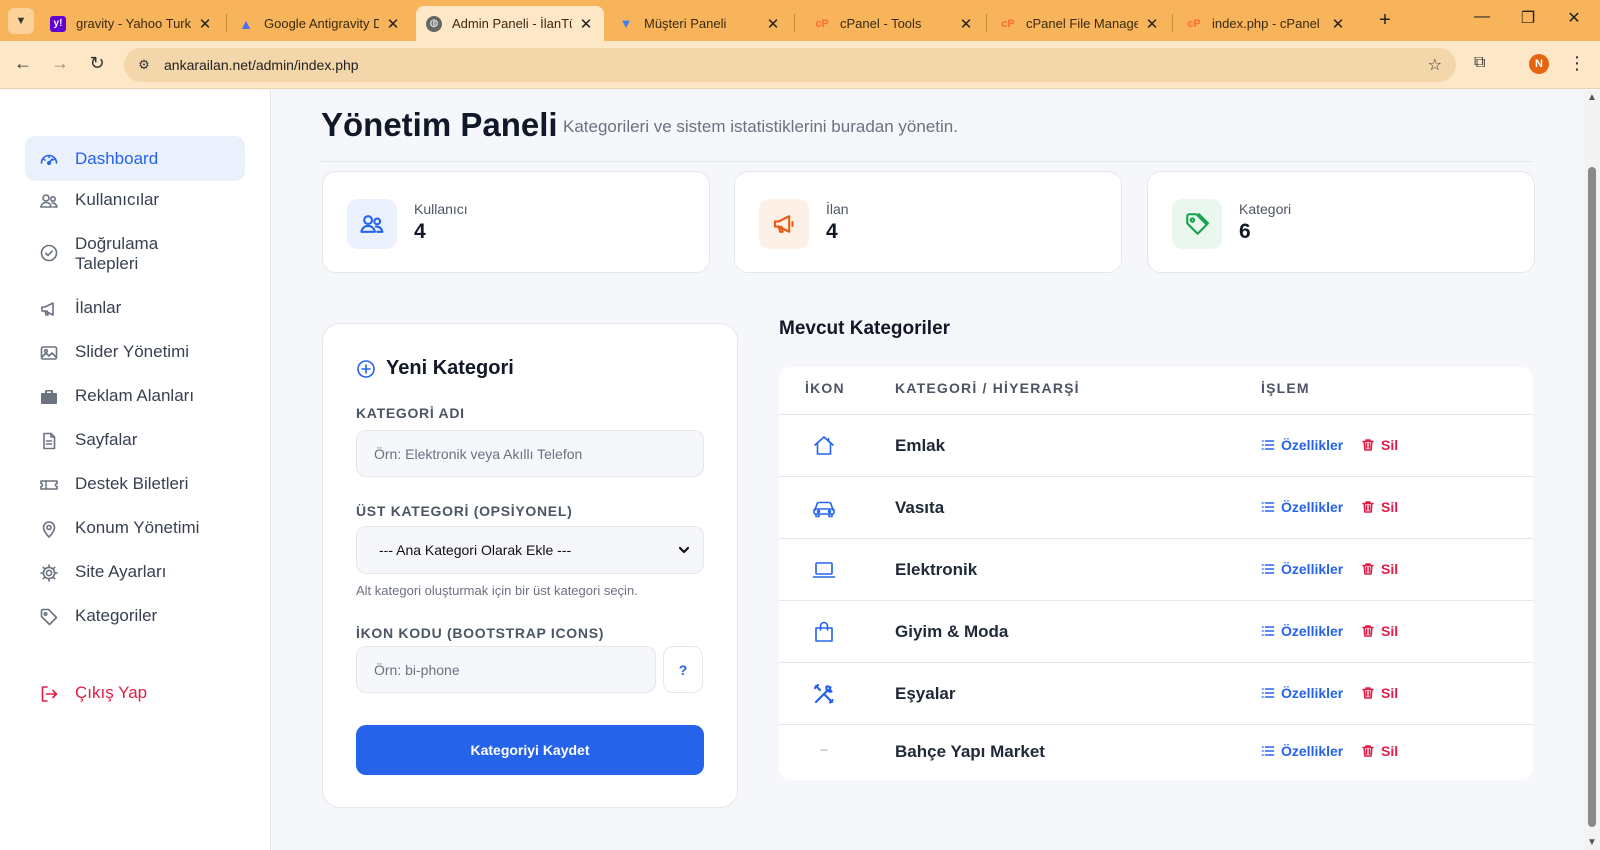 Image resolution: width=1600 pixels, height=850 pixels. What do you see at coordinates (135, 572) in the screenshot?
I see `sidebar-item-site-settings: Site Ayarları` at bounding box center [135, 572].